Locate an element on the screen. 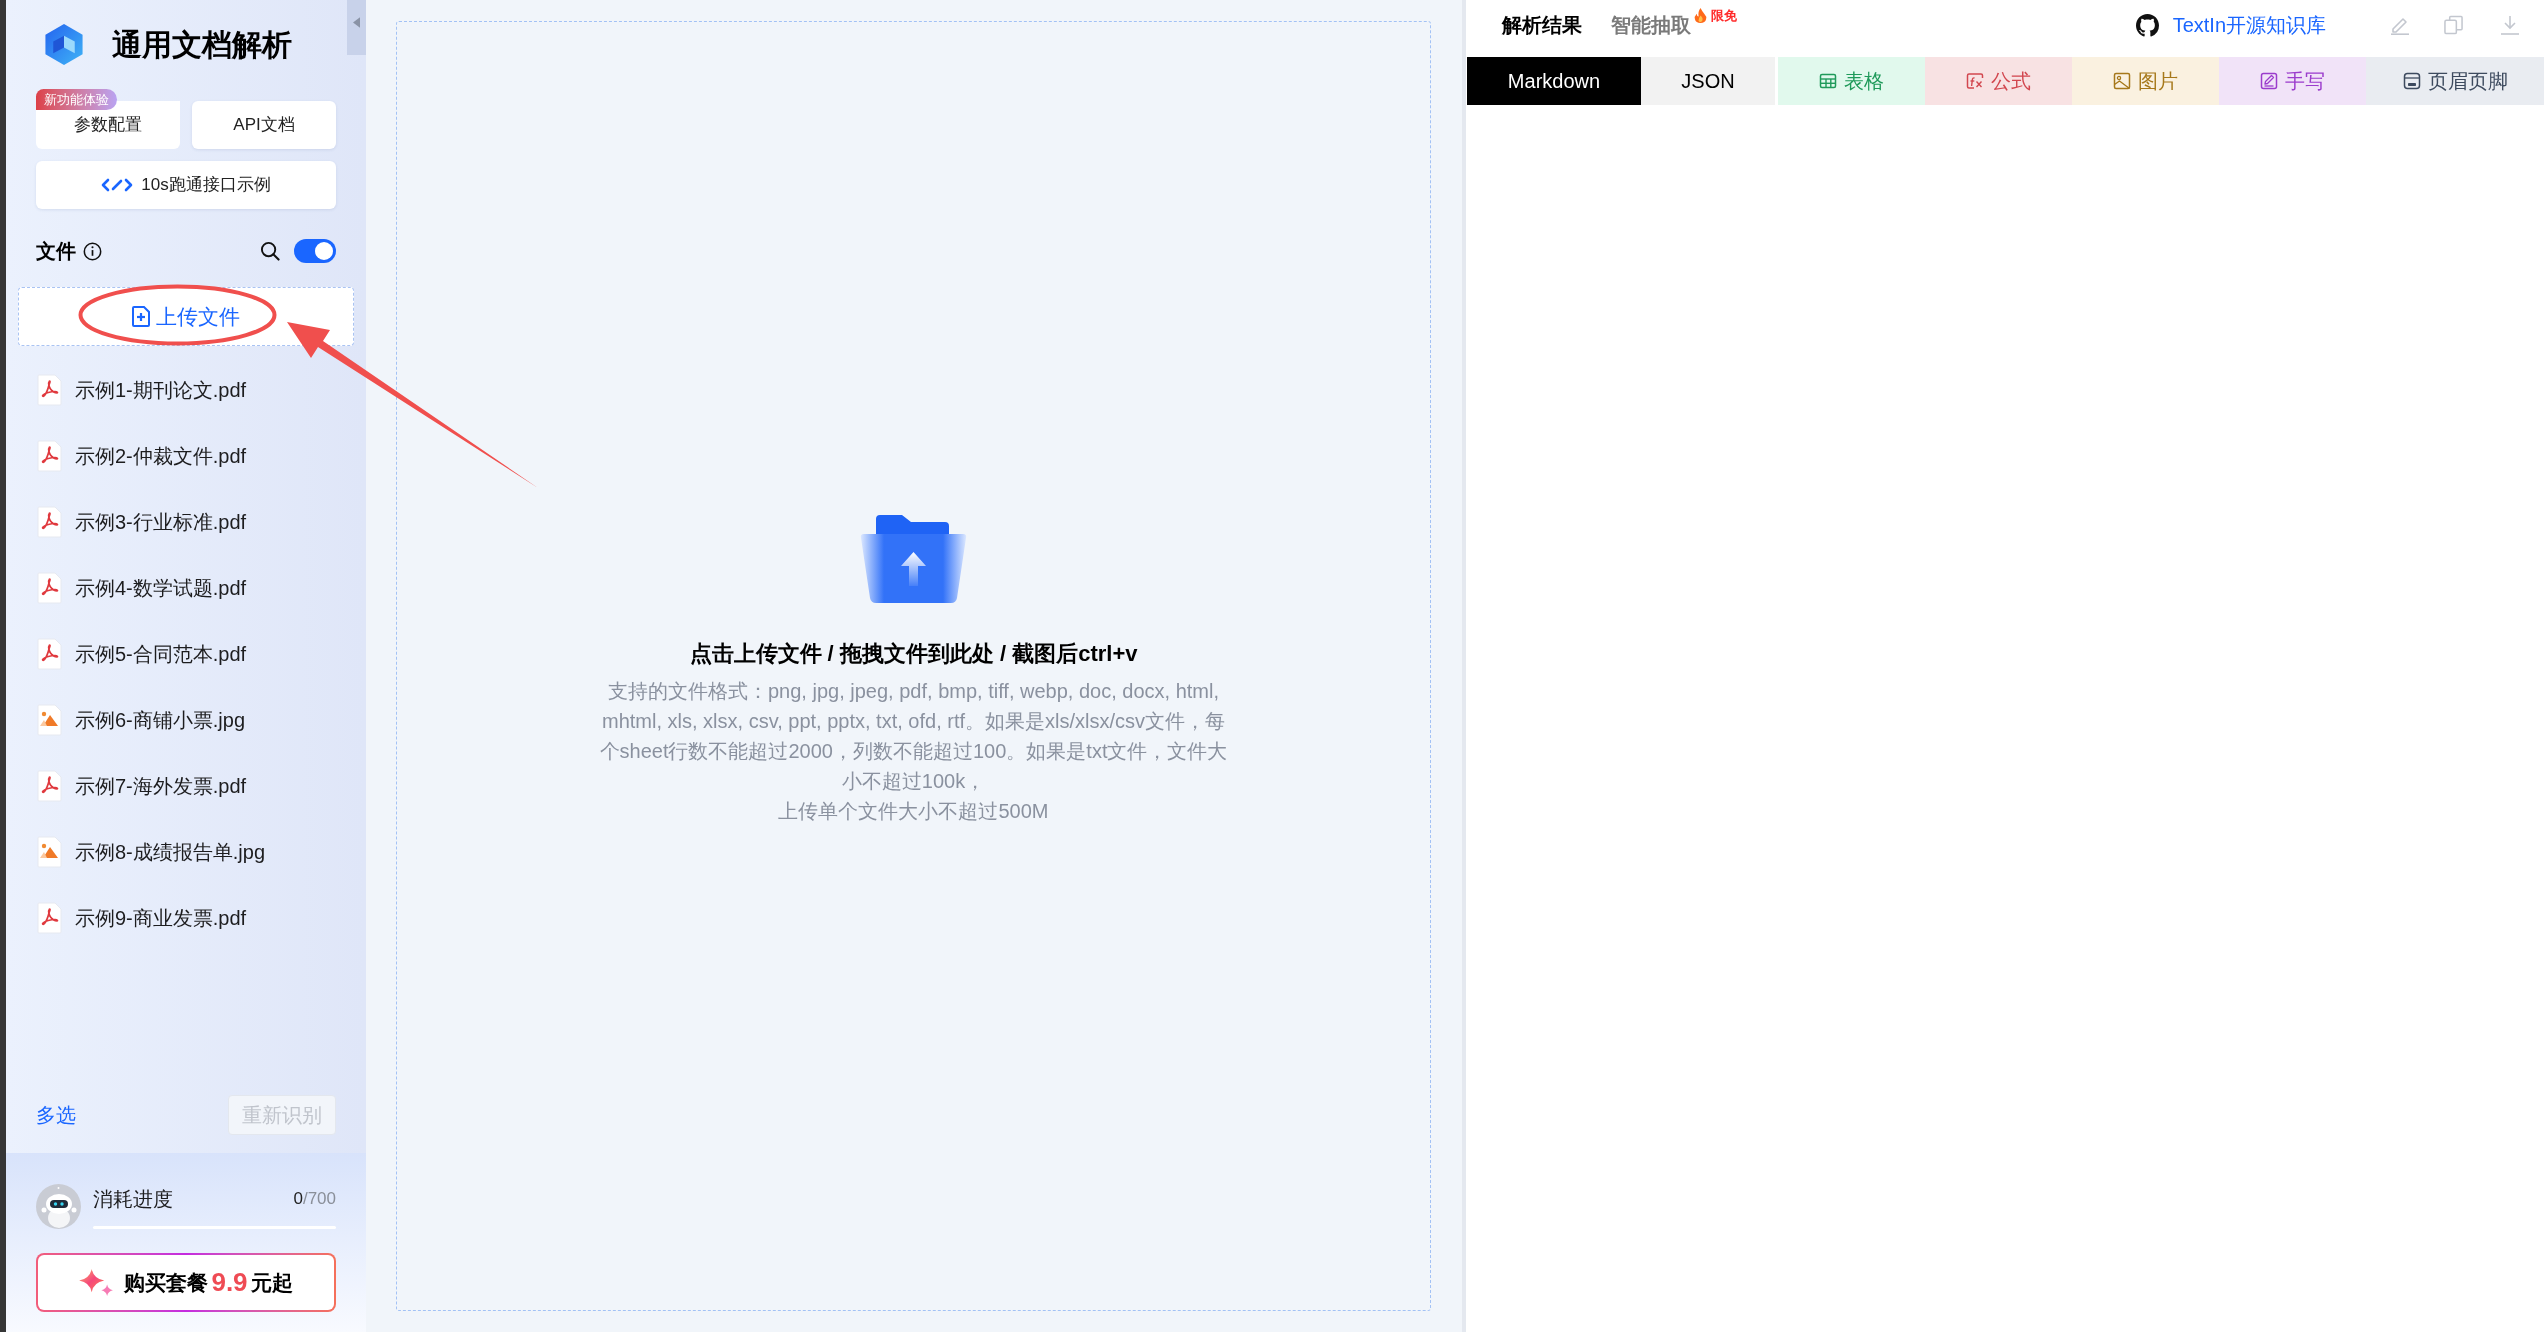 This screenshot has width=2544, height=1332. sidebar-button: 新功能体验 参数配置 is located at coordinates (108, 119).